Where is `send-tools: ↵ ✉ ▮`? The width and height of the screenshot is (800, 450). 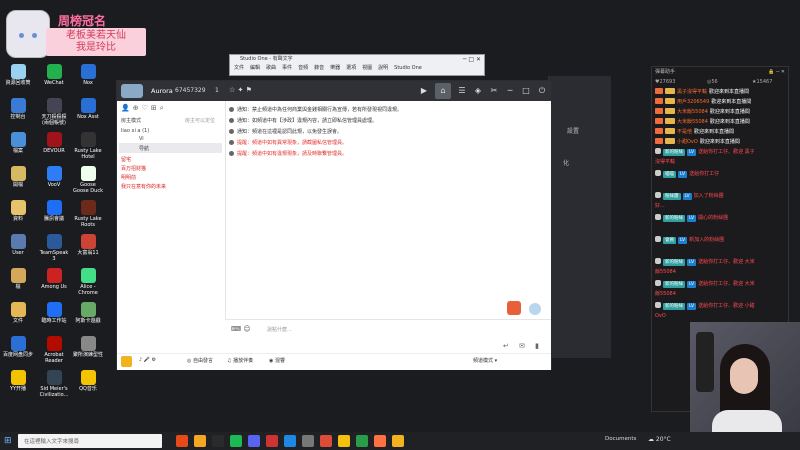 send-tools: ↵ ✉ ▮ is located at coordinates (523, 346).